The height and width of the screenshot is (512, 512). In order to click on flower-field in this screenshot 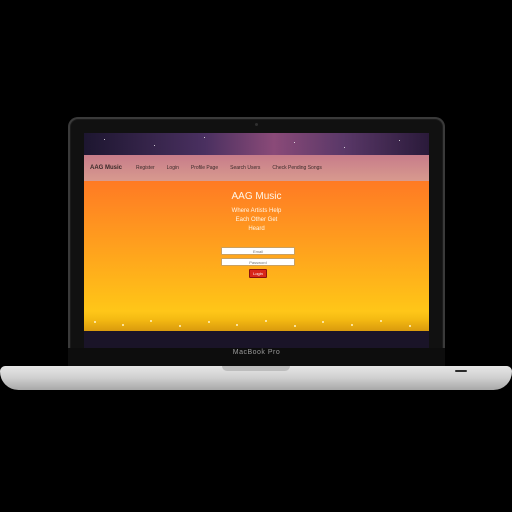, I will do `click(256, 321)`.